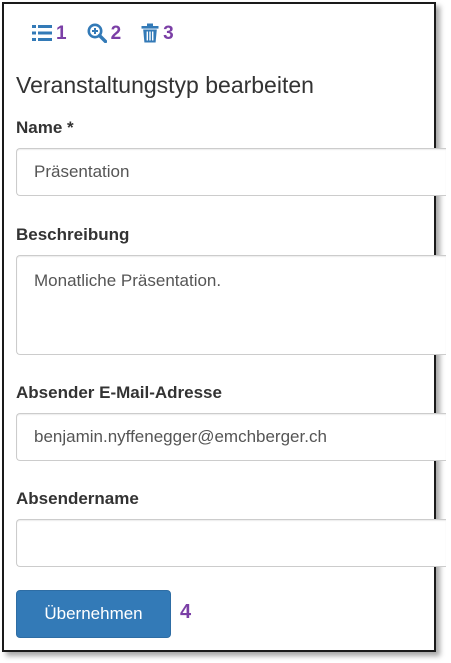 The height and width of the screenshot is (663, 451). Describe the element at coordinates (97, 33) in the screenshot. I see `zoom-in-icon` at that location.